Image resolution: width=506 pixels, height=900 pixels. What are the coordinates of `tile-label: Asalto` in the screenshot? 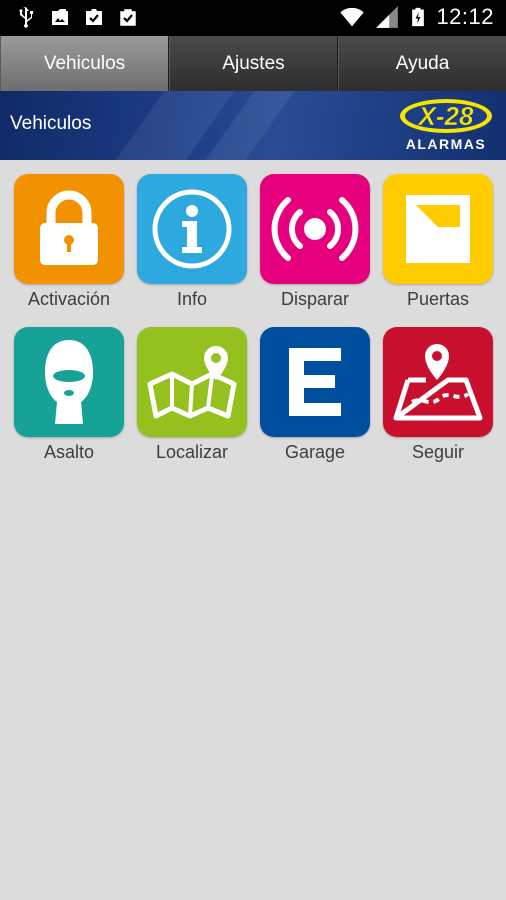 It's located at (69, 452).